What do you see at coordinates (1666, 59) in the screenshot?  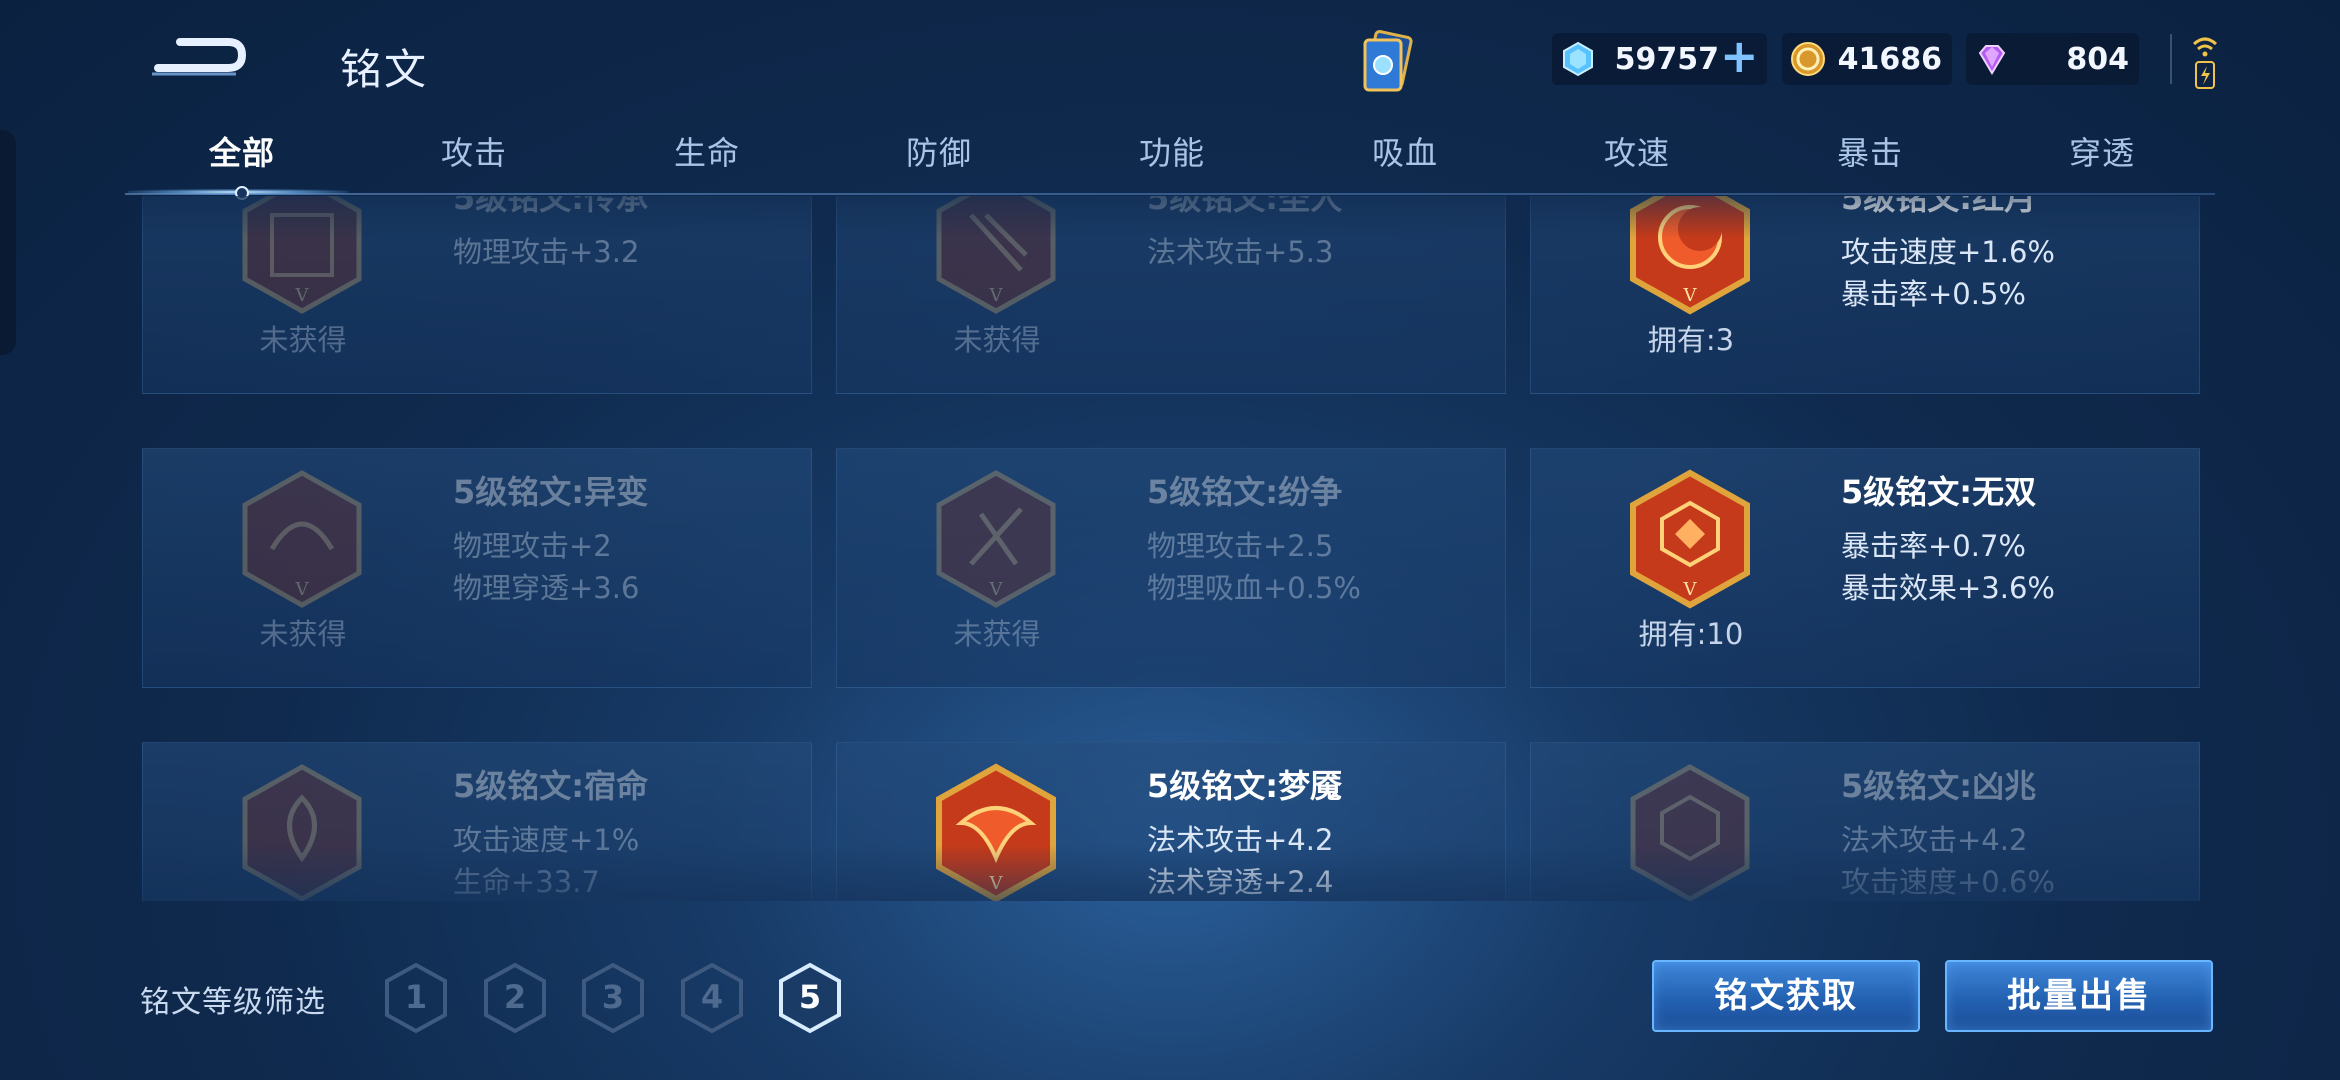 I see `diamond-count: 59757` at bounding box center [1666, 59].